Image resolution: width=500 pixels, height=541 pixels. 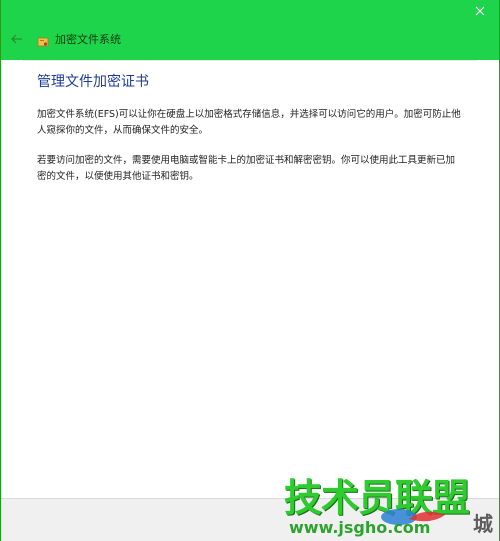 I want to click on efs-certificate-icon, so click(x=43, y=40).